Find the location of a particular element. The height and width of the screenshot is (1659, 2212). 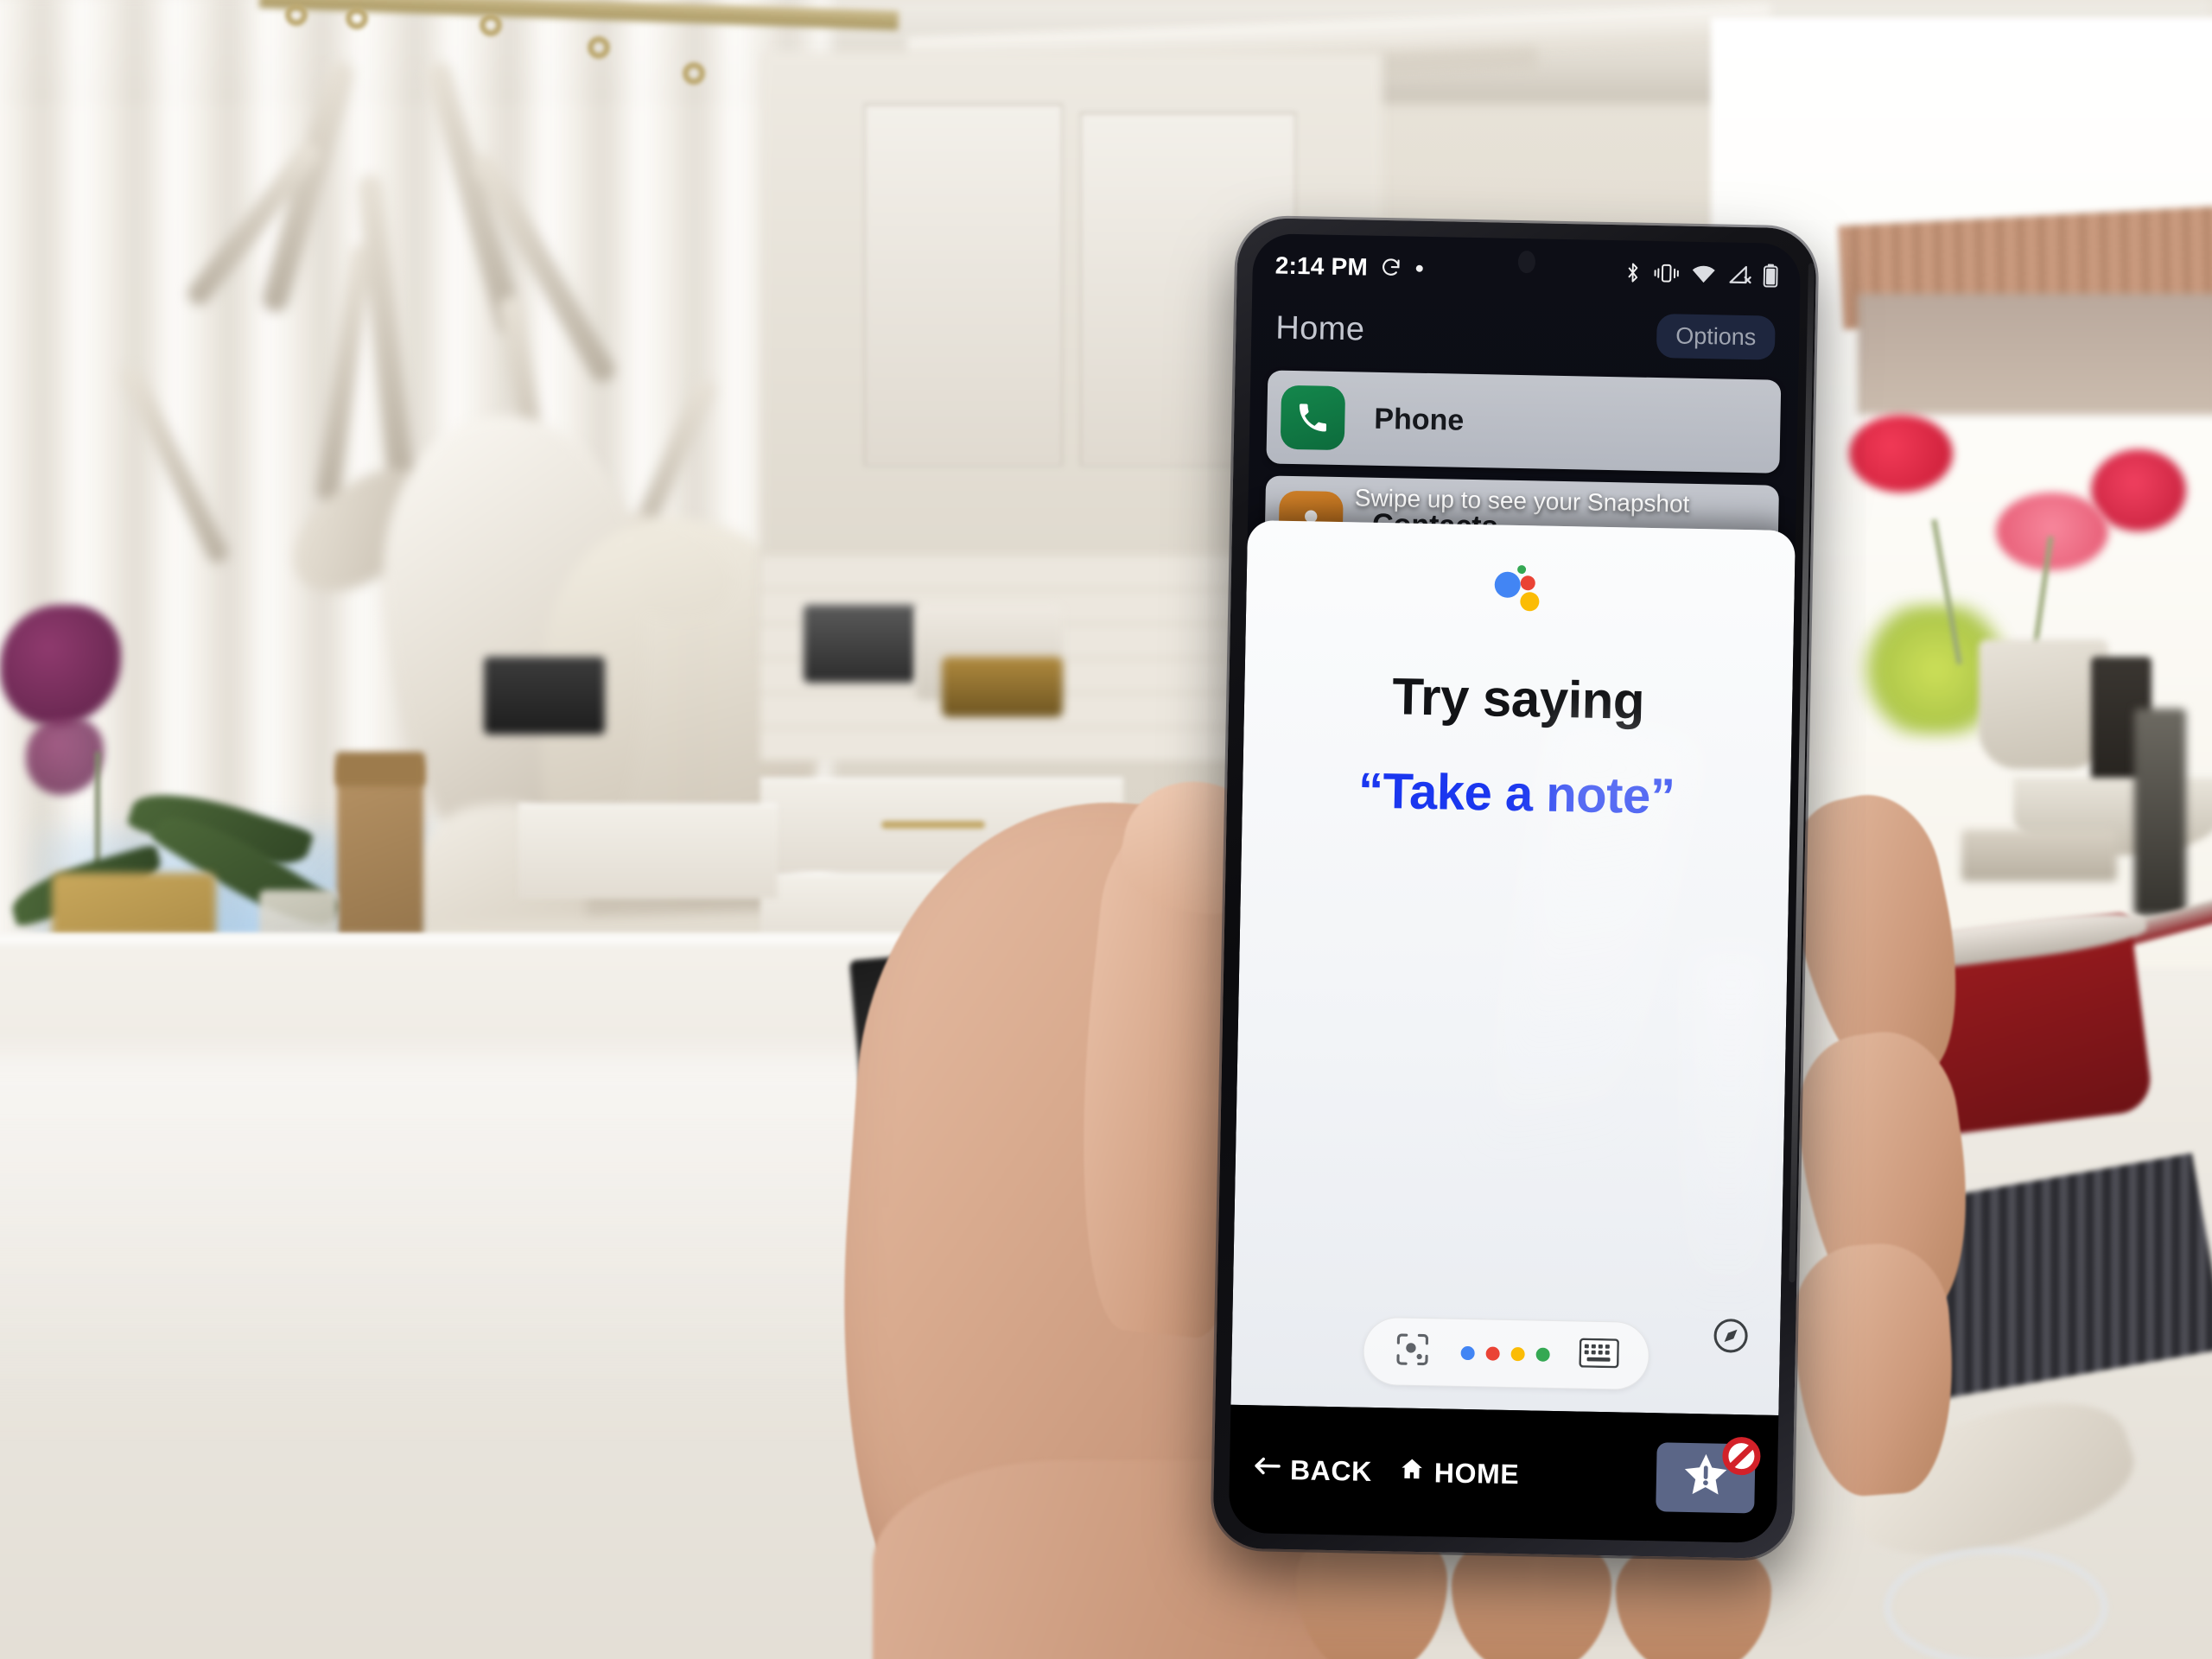

wifi-icon is located at coordinates (1703, 274).